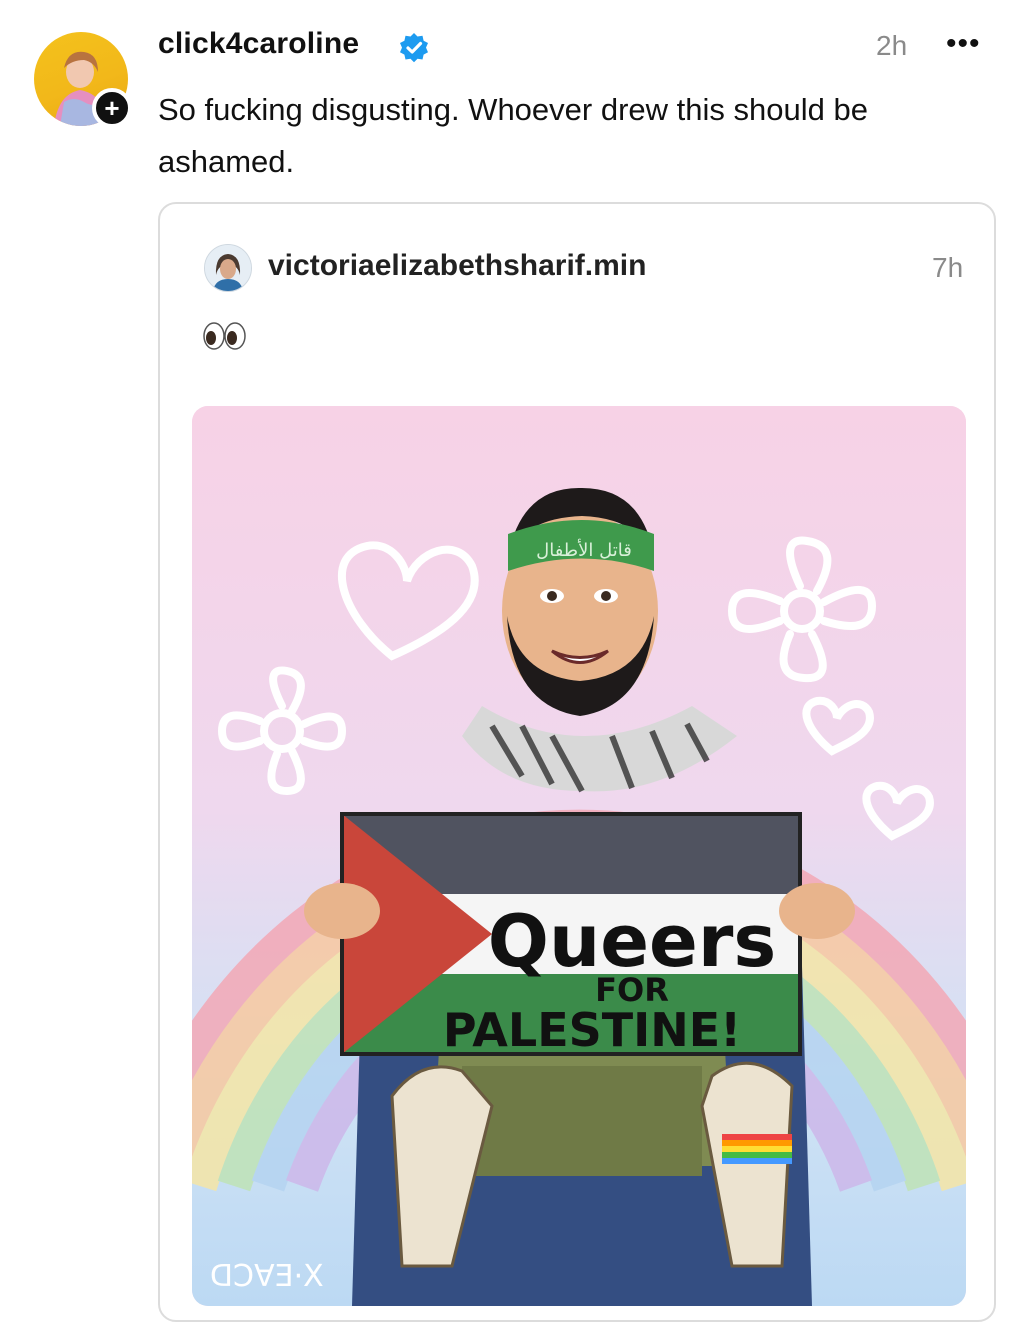 This screenshot has width=1030, height=1322. What do you see at coordinates (584, 550) in the screenshot?
I see `headband-text: قاتل الأطفال` at bounding box center [584, 550].